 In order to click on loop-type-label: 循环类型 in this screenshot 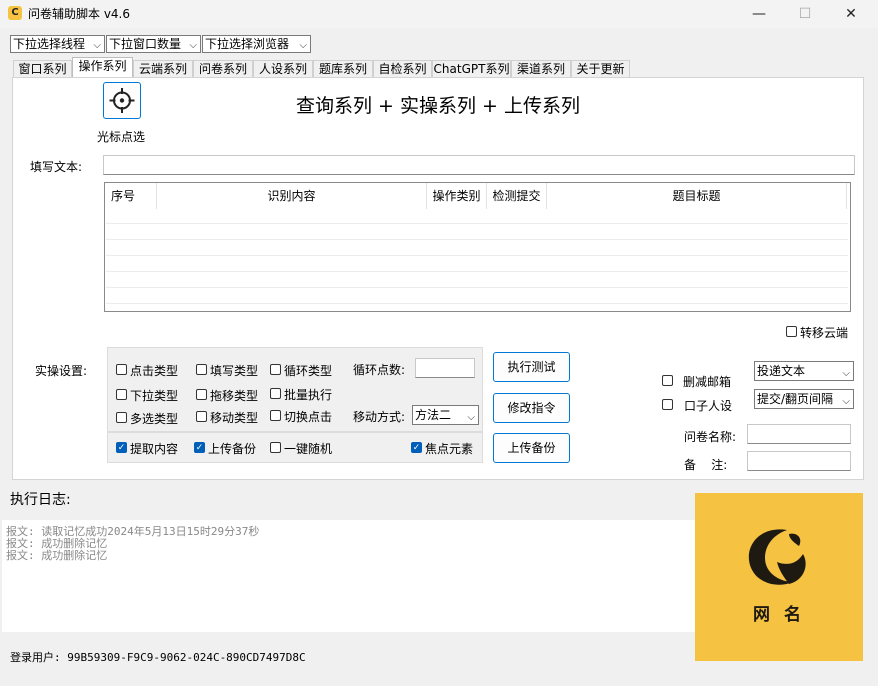, I will do `click(308, 371)`.